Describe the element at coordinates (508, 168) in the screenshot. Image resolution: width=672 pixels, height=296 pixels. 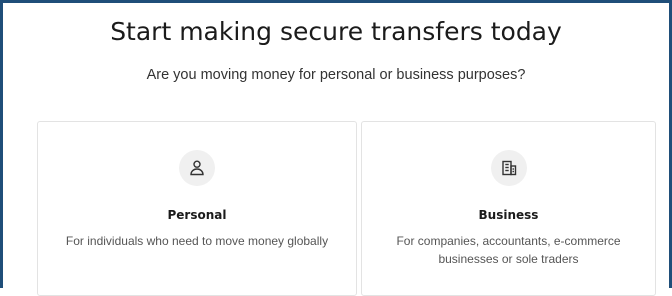
I see `building-icon` at that location.